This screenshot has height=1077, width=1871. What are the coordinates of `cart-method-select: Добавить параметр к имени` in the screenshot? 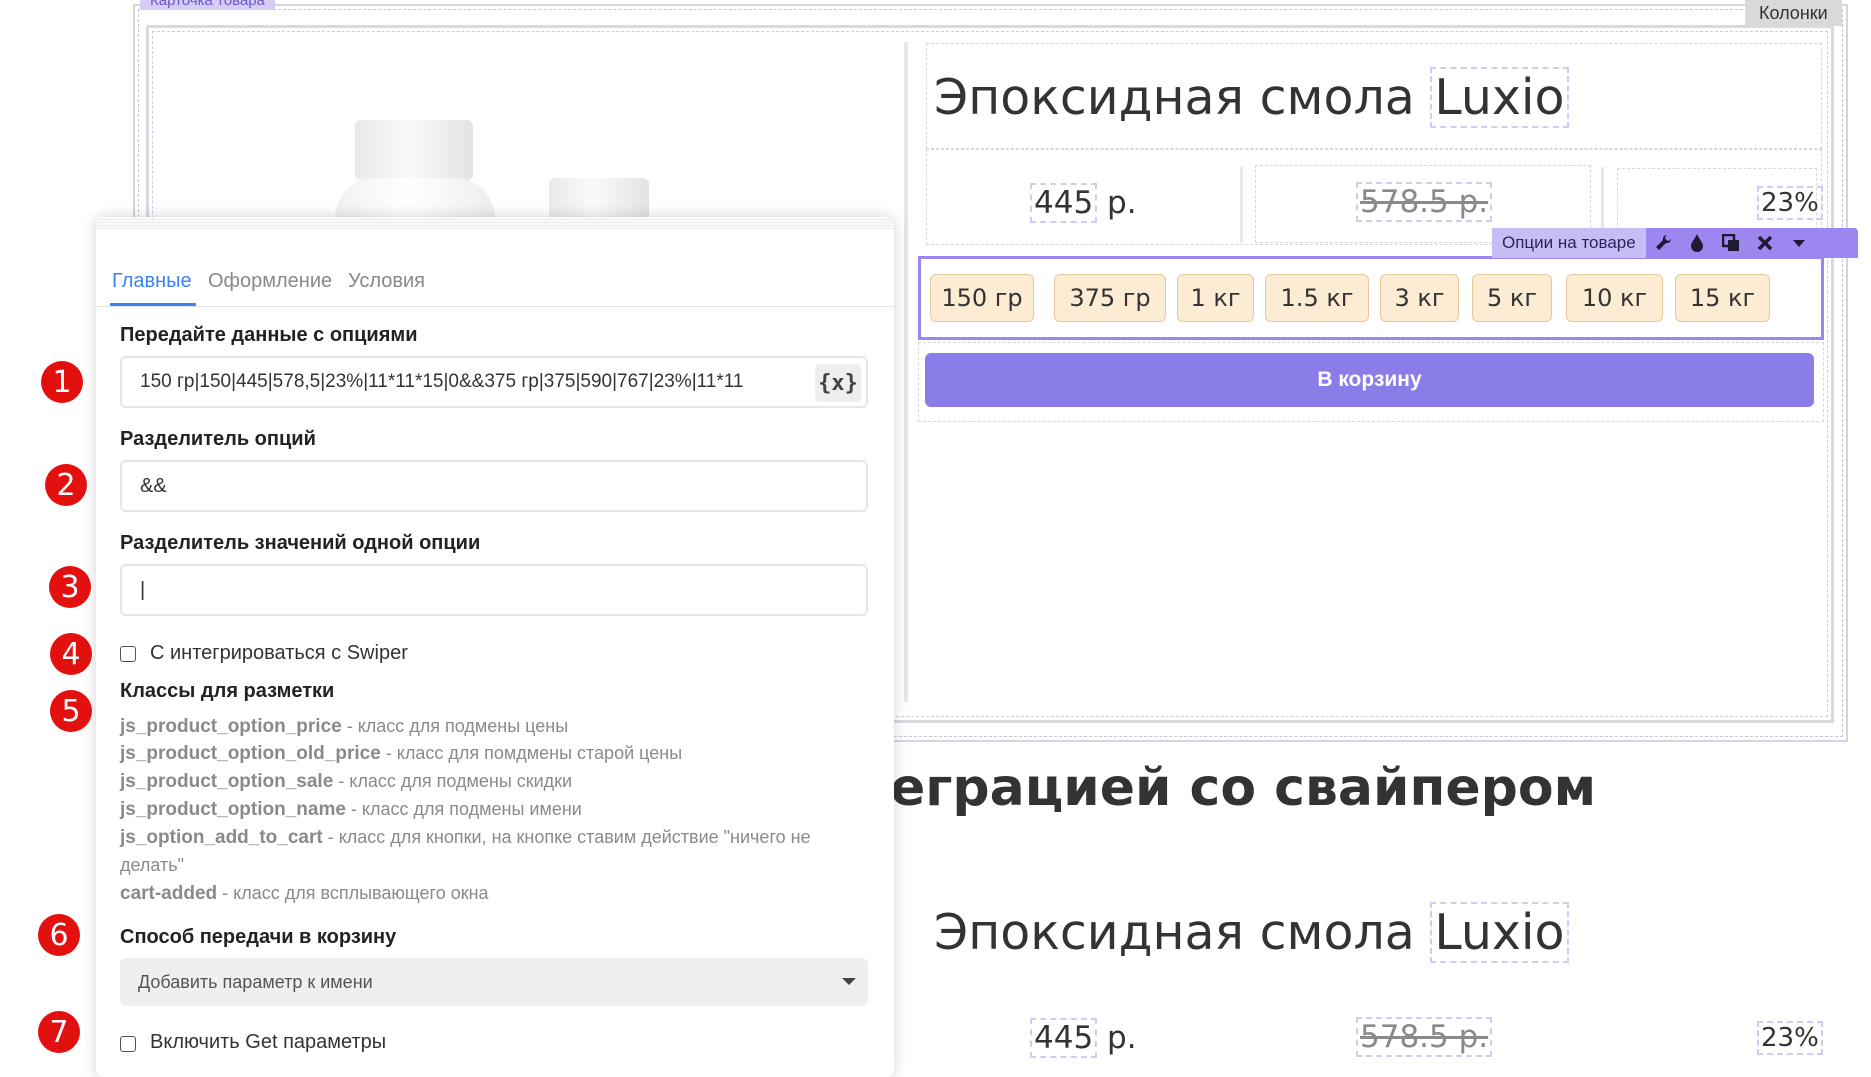 It's located at (494, 982).